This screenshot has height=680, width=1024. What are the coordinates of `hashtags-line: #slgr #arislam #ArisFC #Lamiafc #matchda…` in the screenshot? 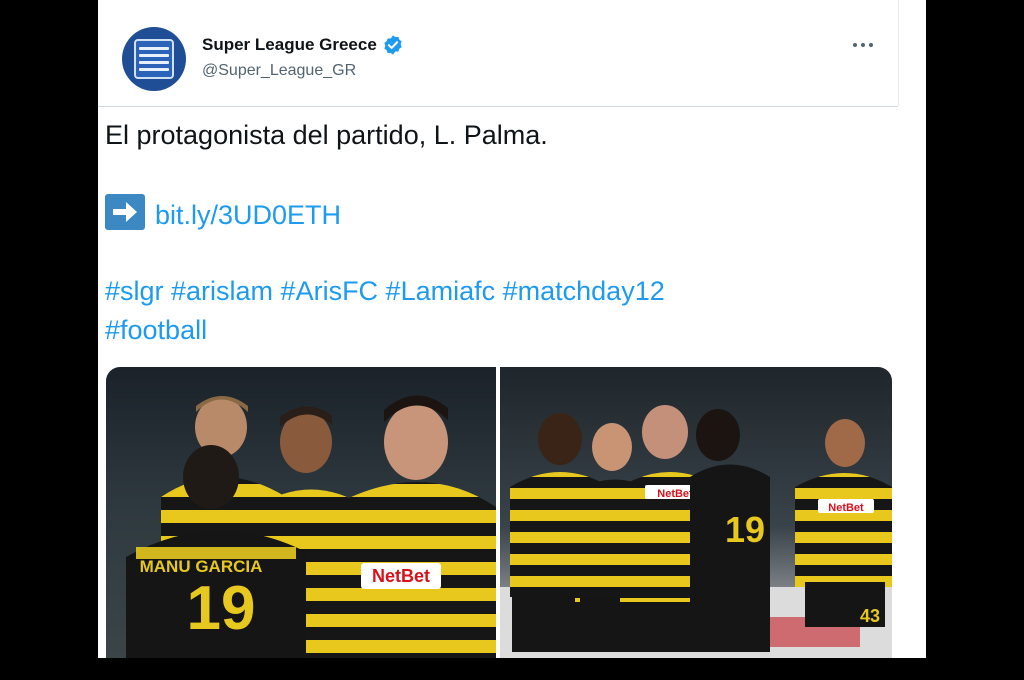 It's located at (385, 291).